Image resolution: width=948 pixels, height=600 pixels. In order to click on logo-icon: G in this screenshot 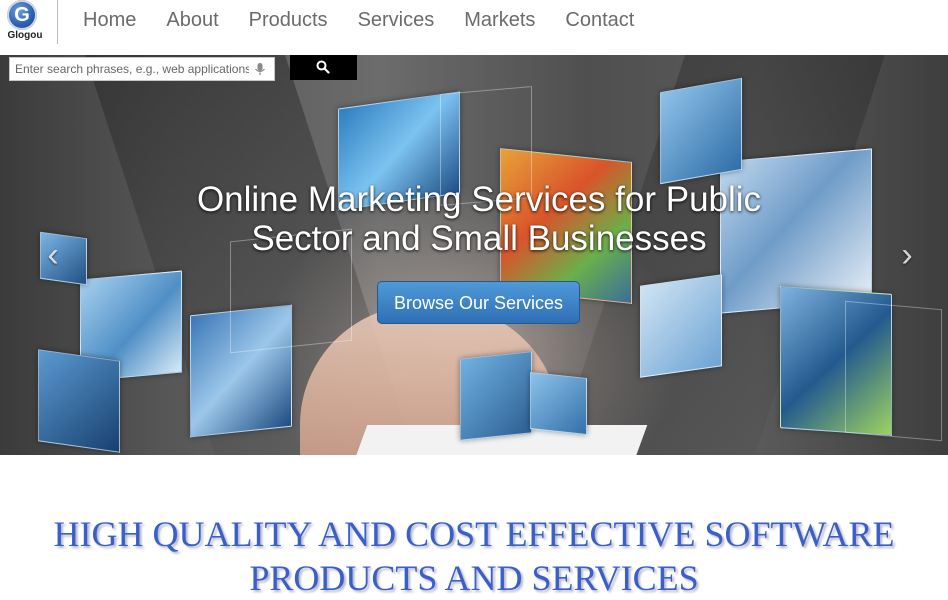, I will do `click(22, 15)`.